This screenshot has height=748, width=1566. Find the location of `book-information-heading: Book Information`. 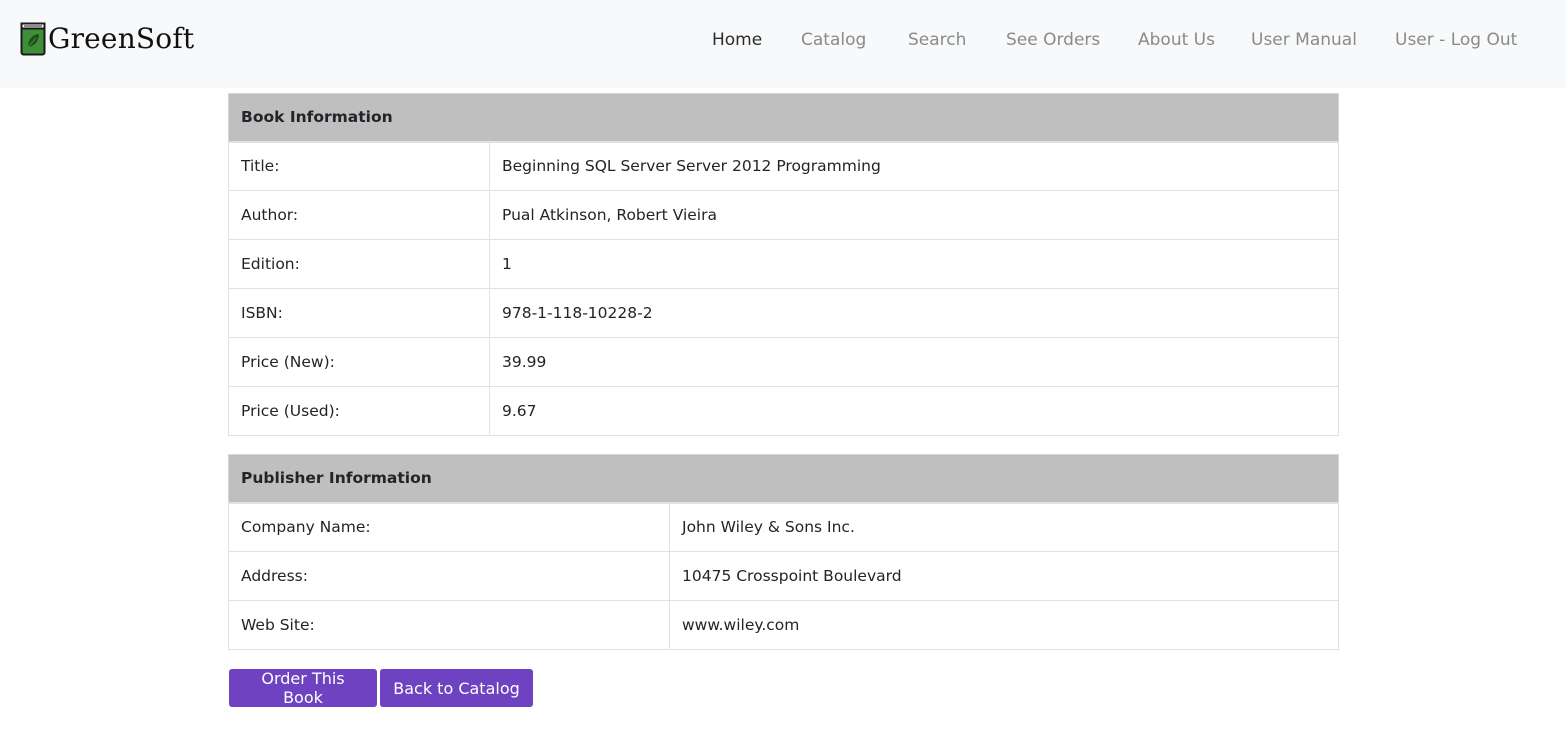

book-information-heading: Book Information is located at coordinates (783, 118).